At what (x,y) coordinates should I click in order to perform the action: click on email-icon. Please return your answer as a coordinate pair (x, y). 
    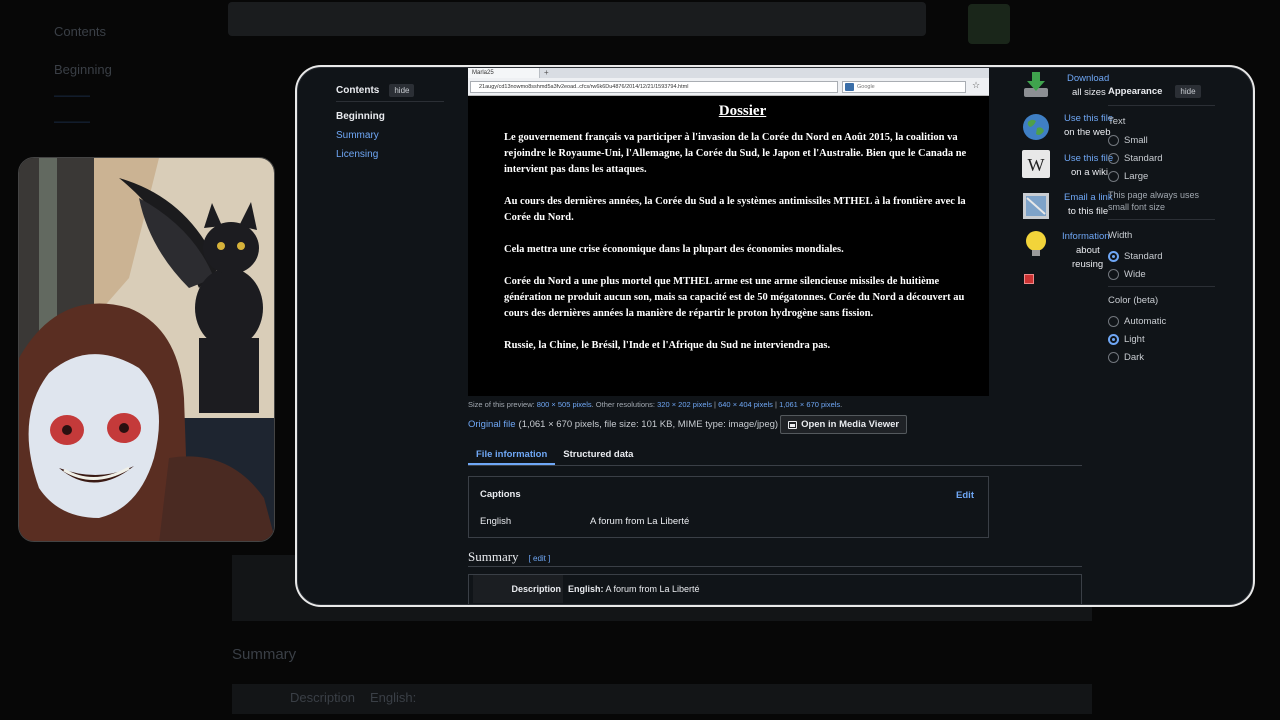
    Looking at the image, I should click on (1036, 206).